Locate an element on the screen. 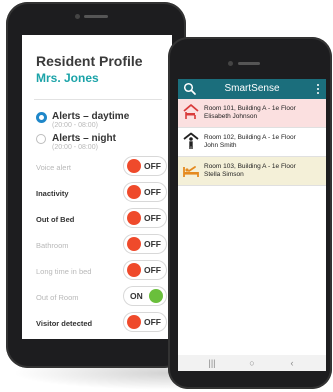  android-nav-bar: ||| ○ ‹ is located at coordinates (252, 363).